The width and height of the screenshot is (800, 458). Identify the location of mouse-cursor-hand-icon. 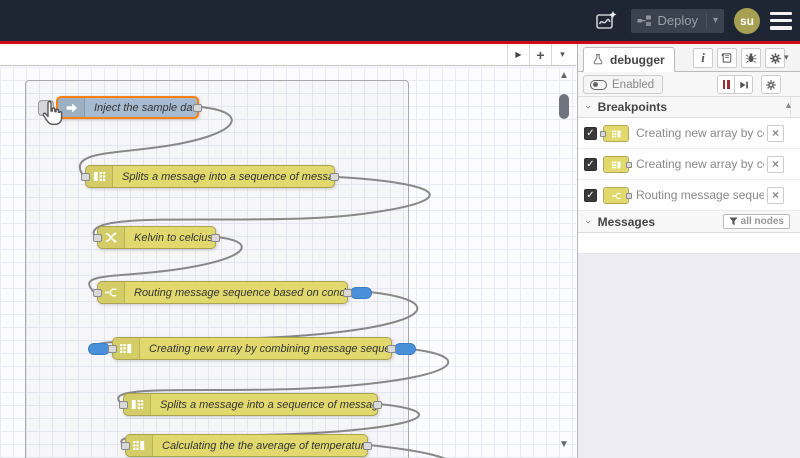
(52, 112).